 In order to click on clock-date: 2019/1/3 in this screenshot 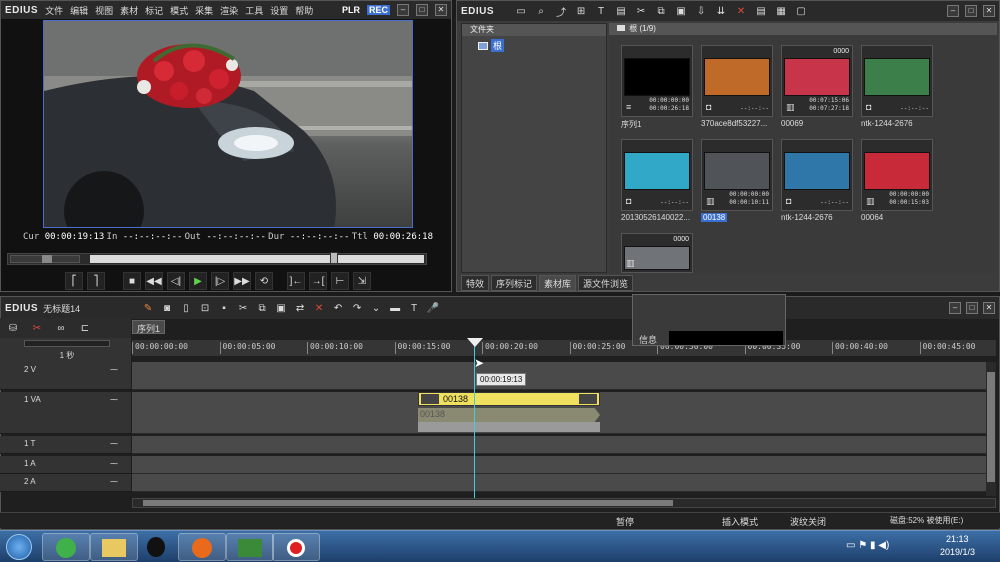, I will do `click(957, 552)`.